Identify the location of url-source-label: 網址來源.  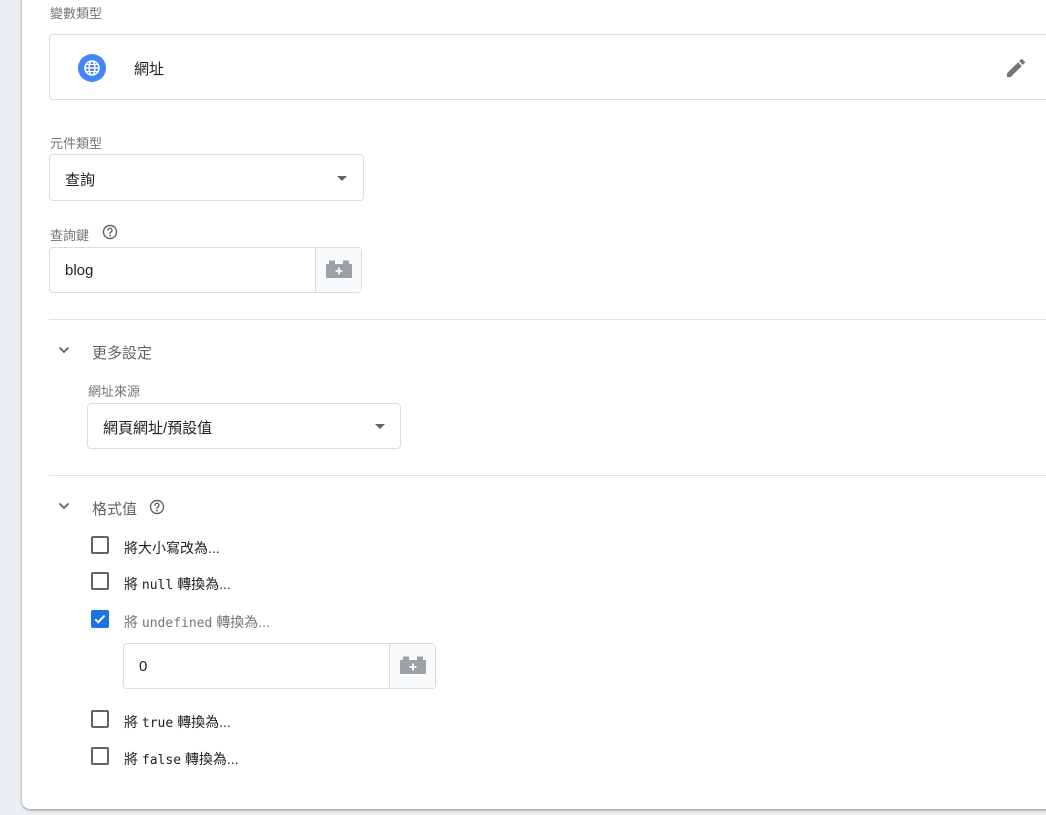
(114, 391).